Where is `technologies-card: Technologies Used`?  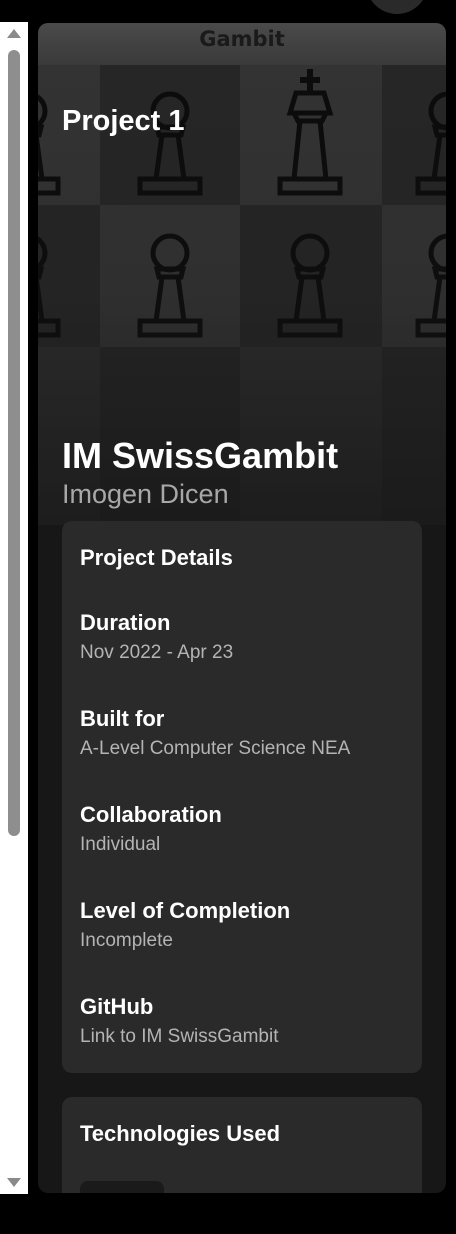
technologies-card: Technologies Used is located at coordinates (242, 1145).